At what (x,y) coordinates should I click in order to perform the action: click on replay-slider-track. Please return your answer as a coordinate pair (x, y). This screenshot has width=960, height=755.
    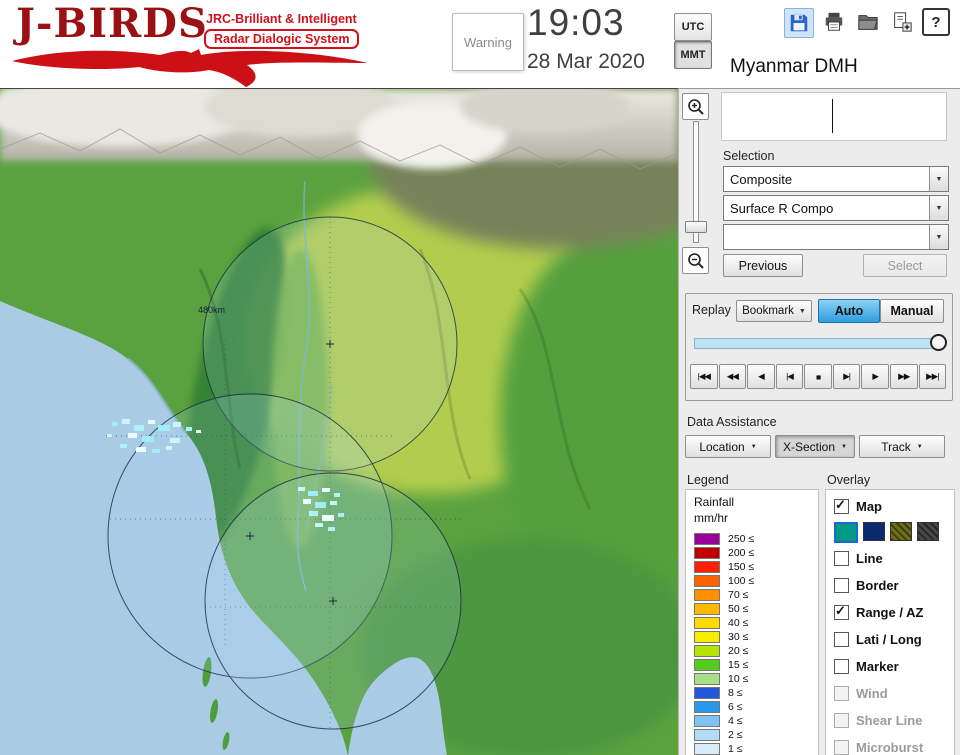
    Looking at the image, I should click on (819, 343).